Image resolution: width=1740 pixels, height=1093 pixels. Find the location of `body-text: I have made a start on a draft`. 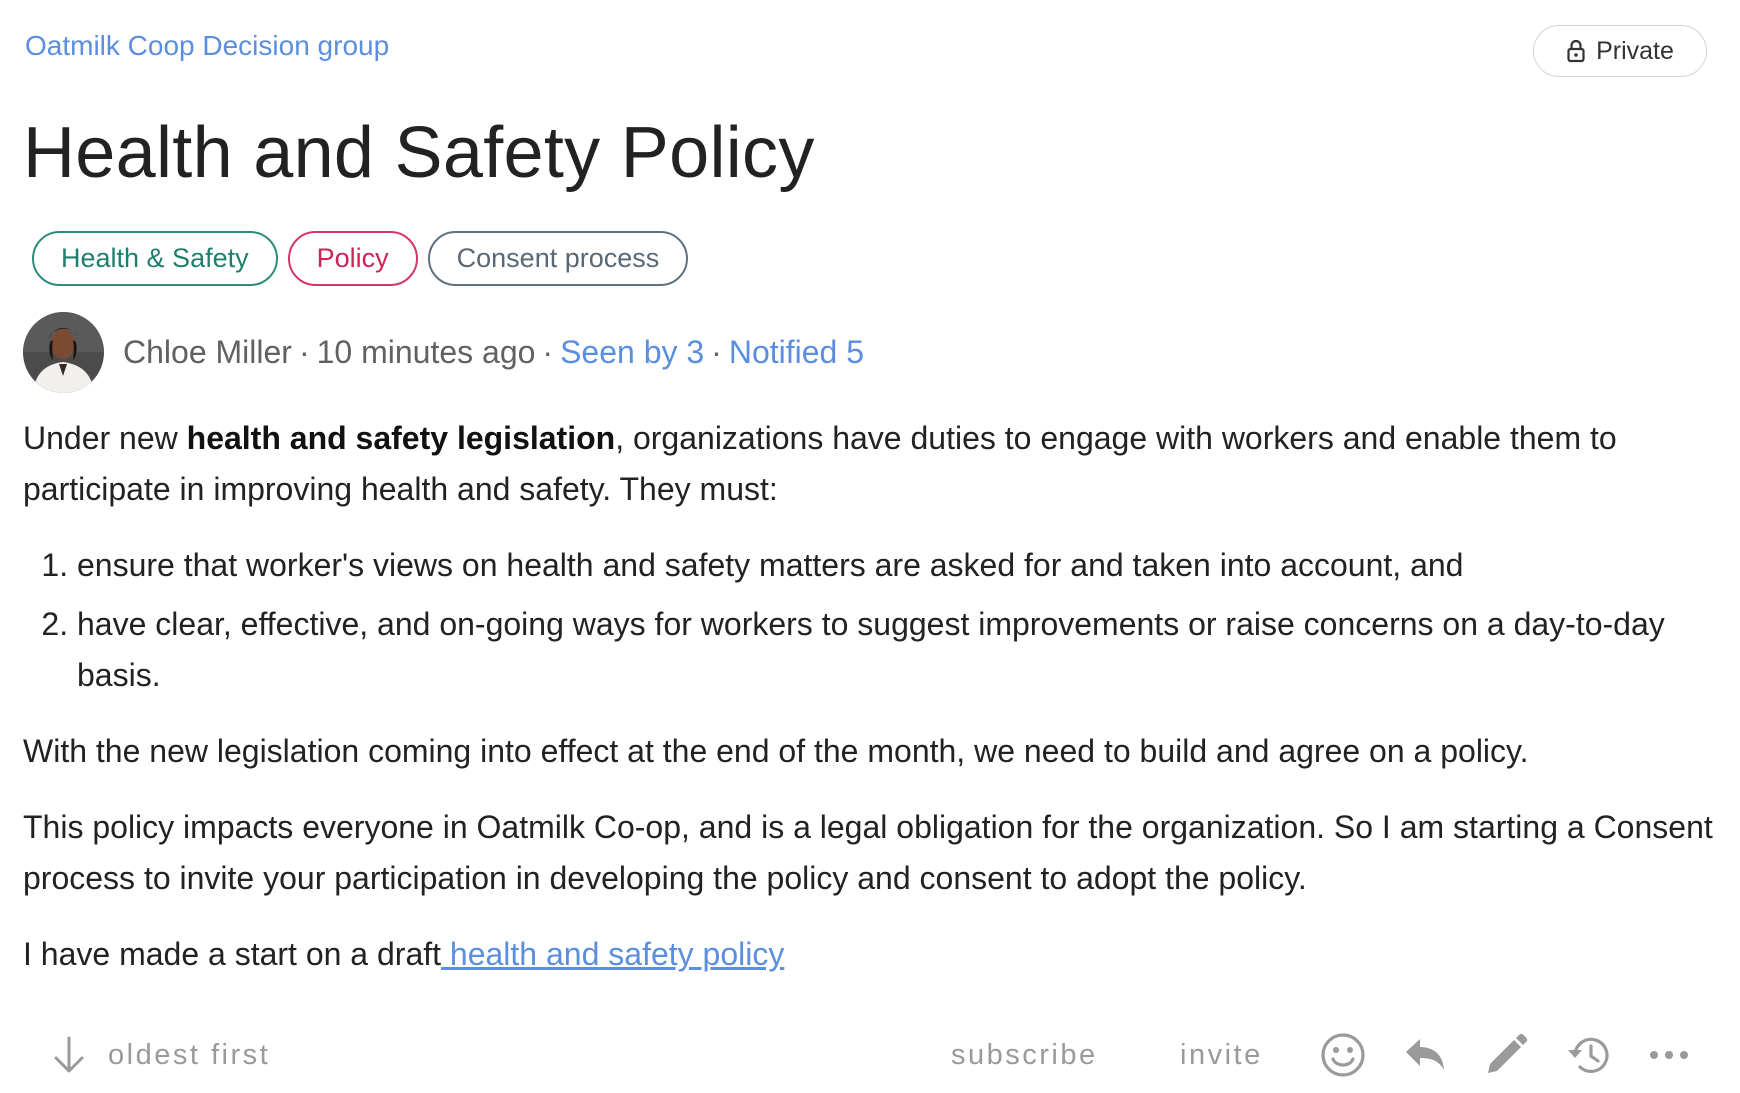

body-text: I have made a start on a draft is located at coordinates (232, 954).